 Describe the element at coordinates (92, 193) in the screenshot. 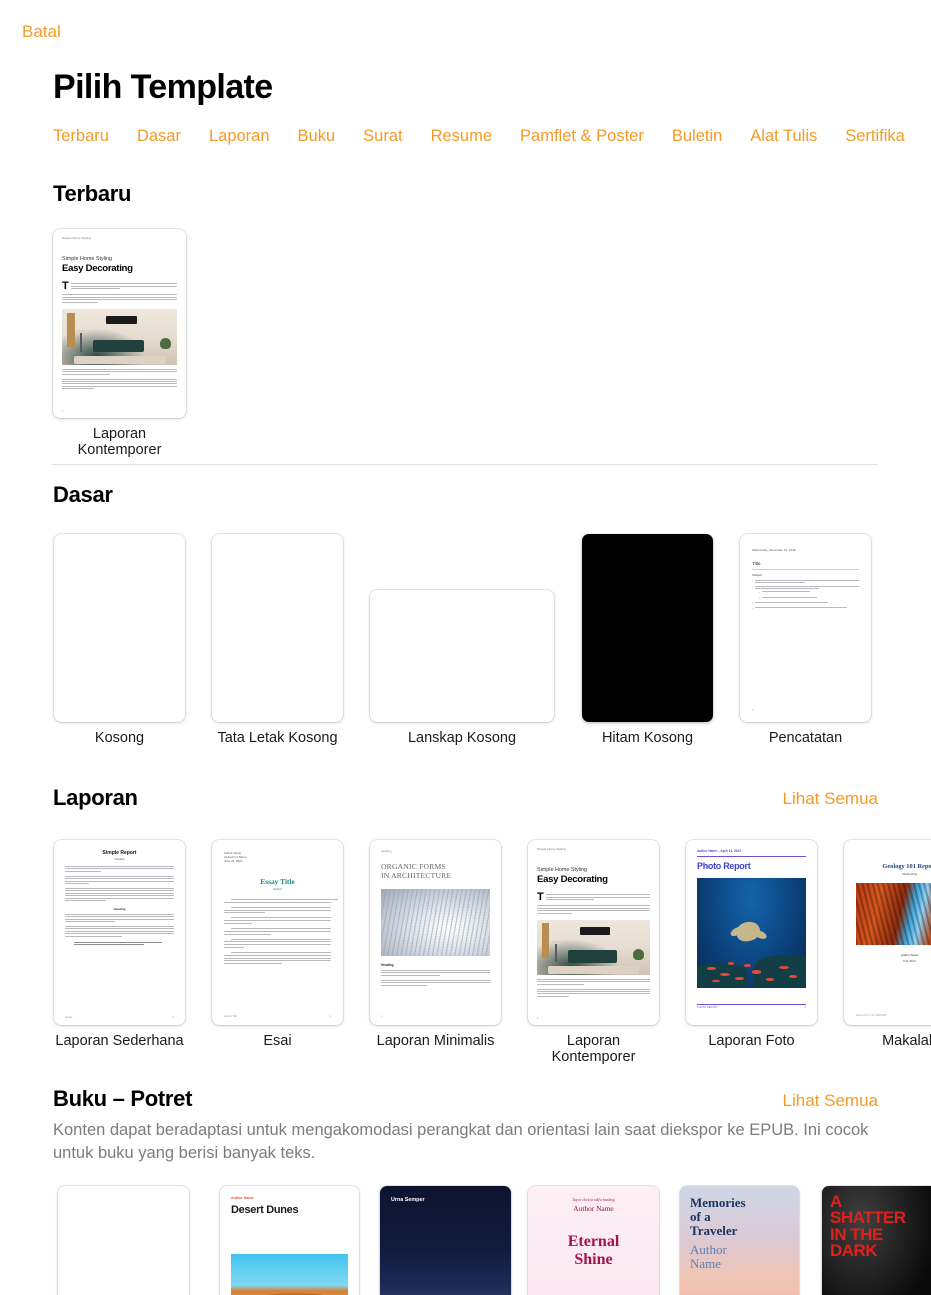

I see `section-title-terbaru: Terbaru` at that location.